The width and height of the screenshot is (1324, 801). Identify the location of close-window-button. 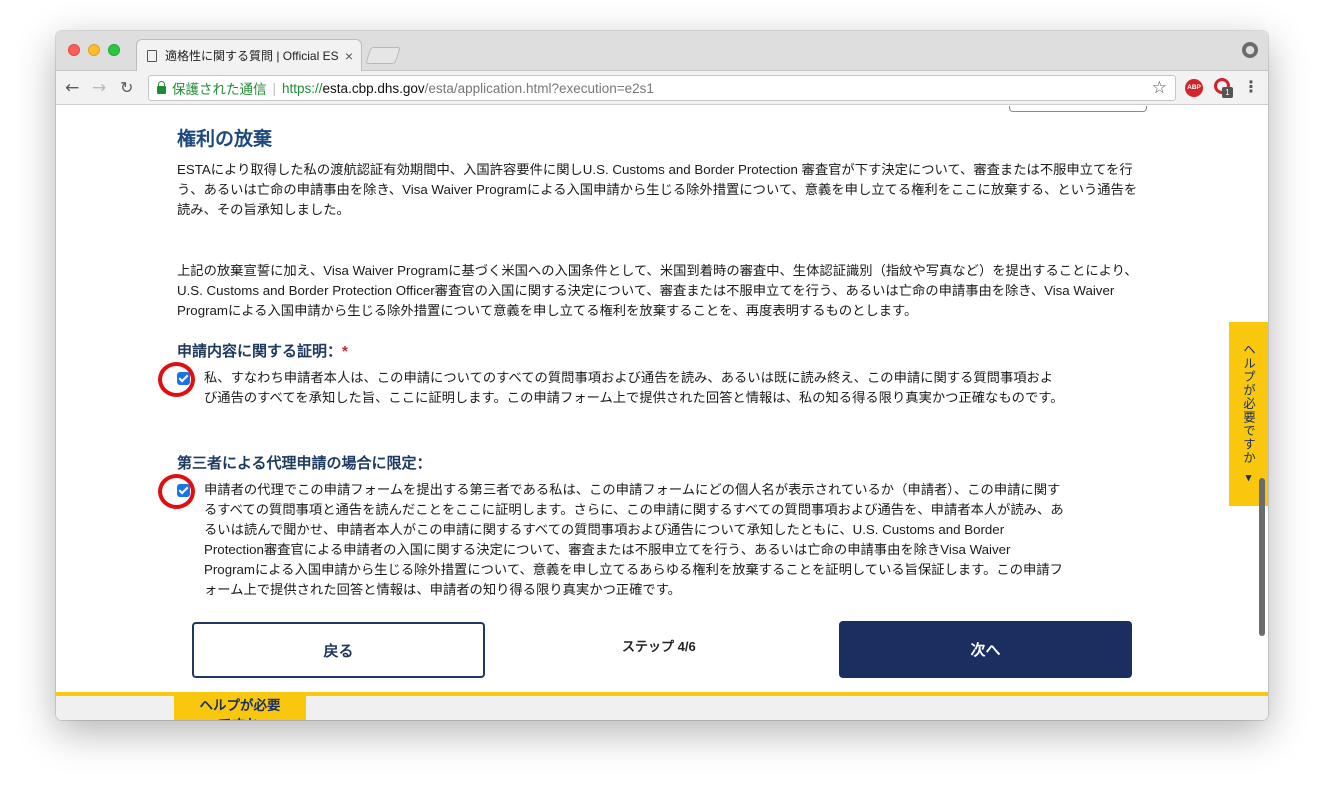
(74, 50).